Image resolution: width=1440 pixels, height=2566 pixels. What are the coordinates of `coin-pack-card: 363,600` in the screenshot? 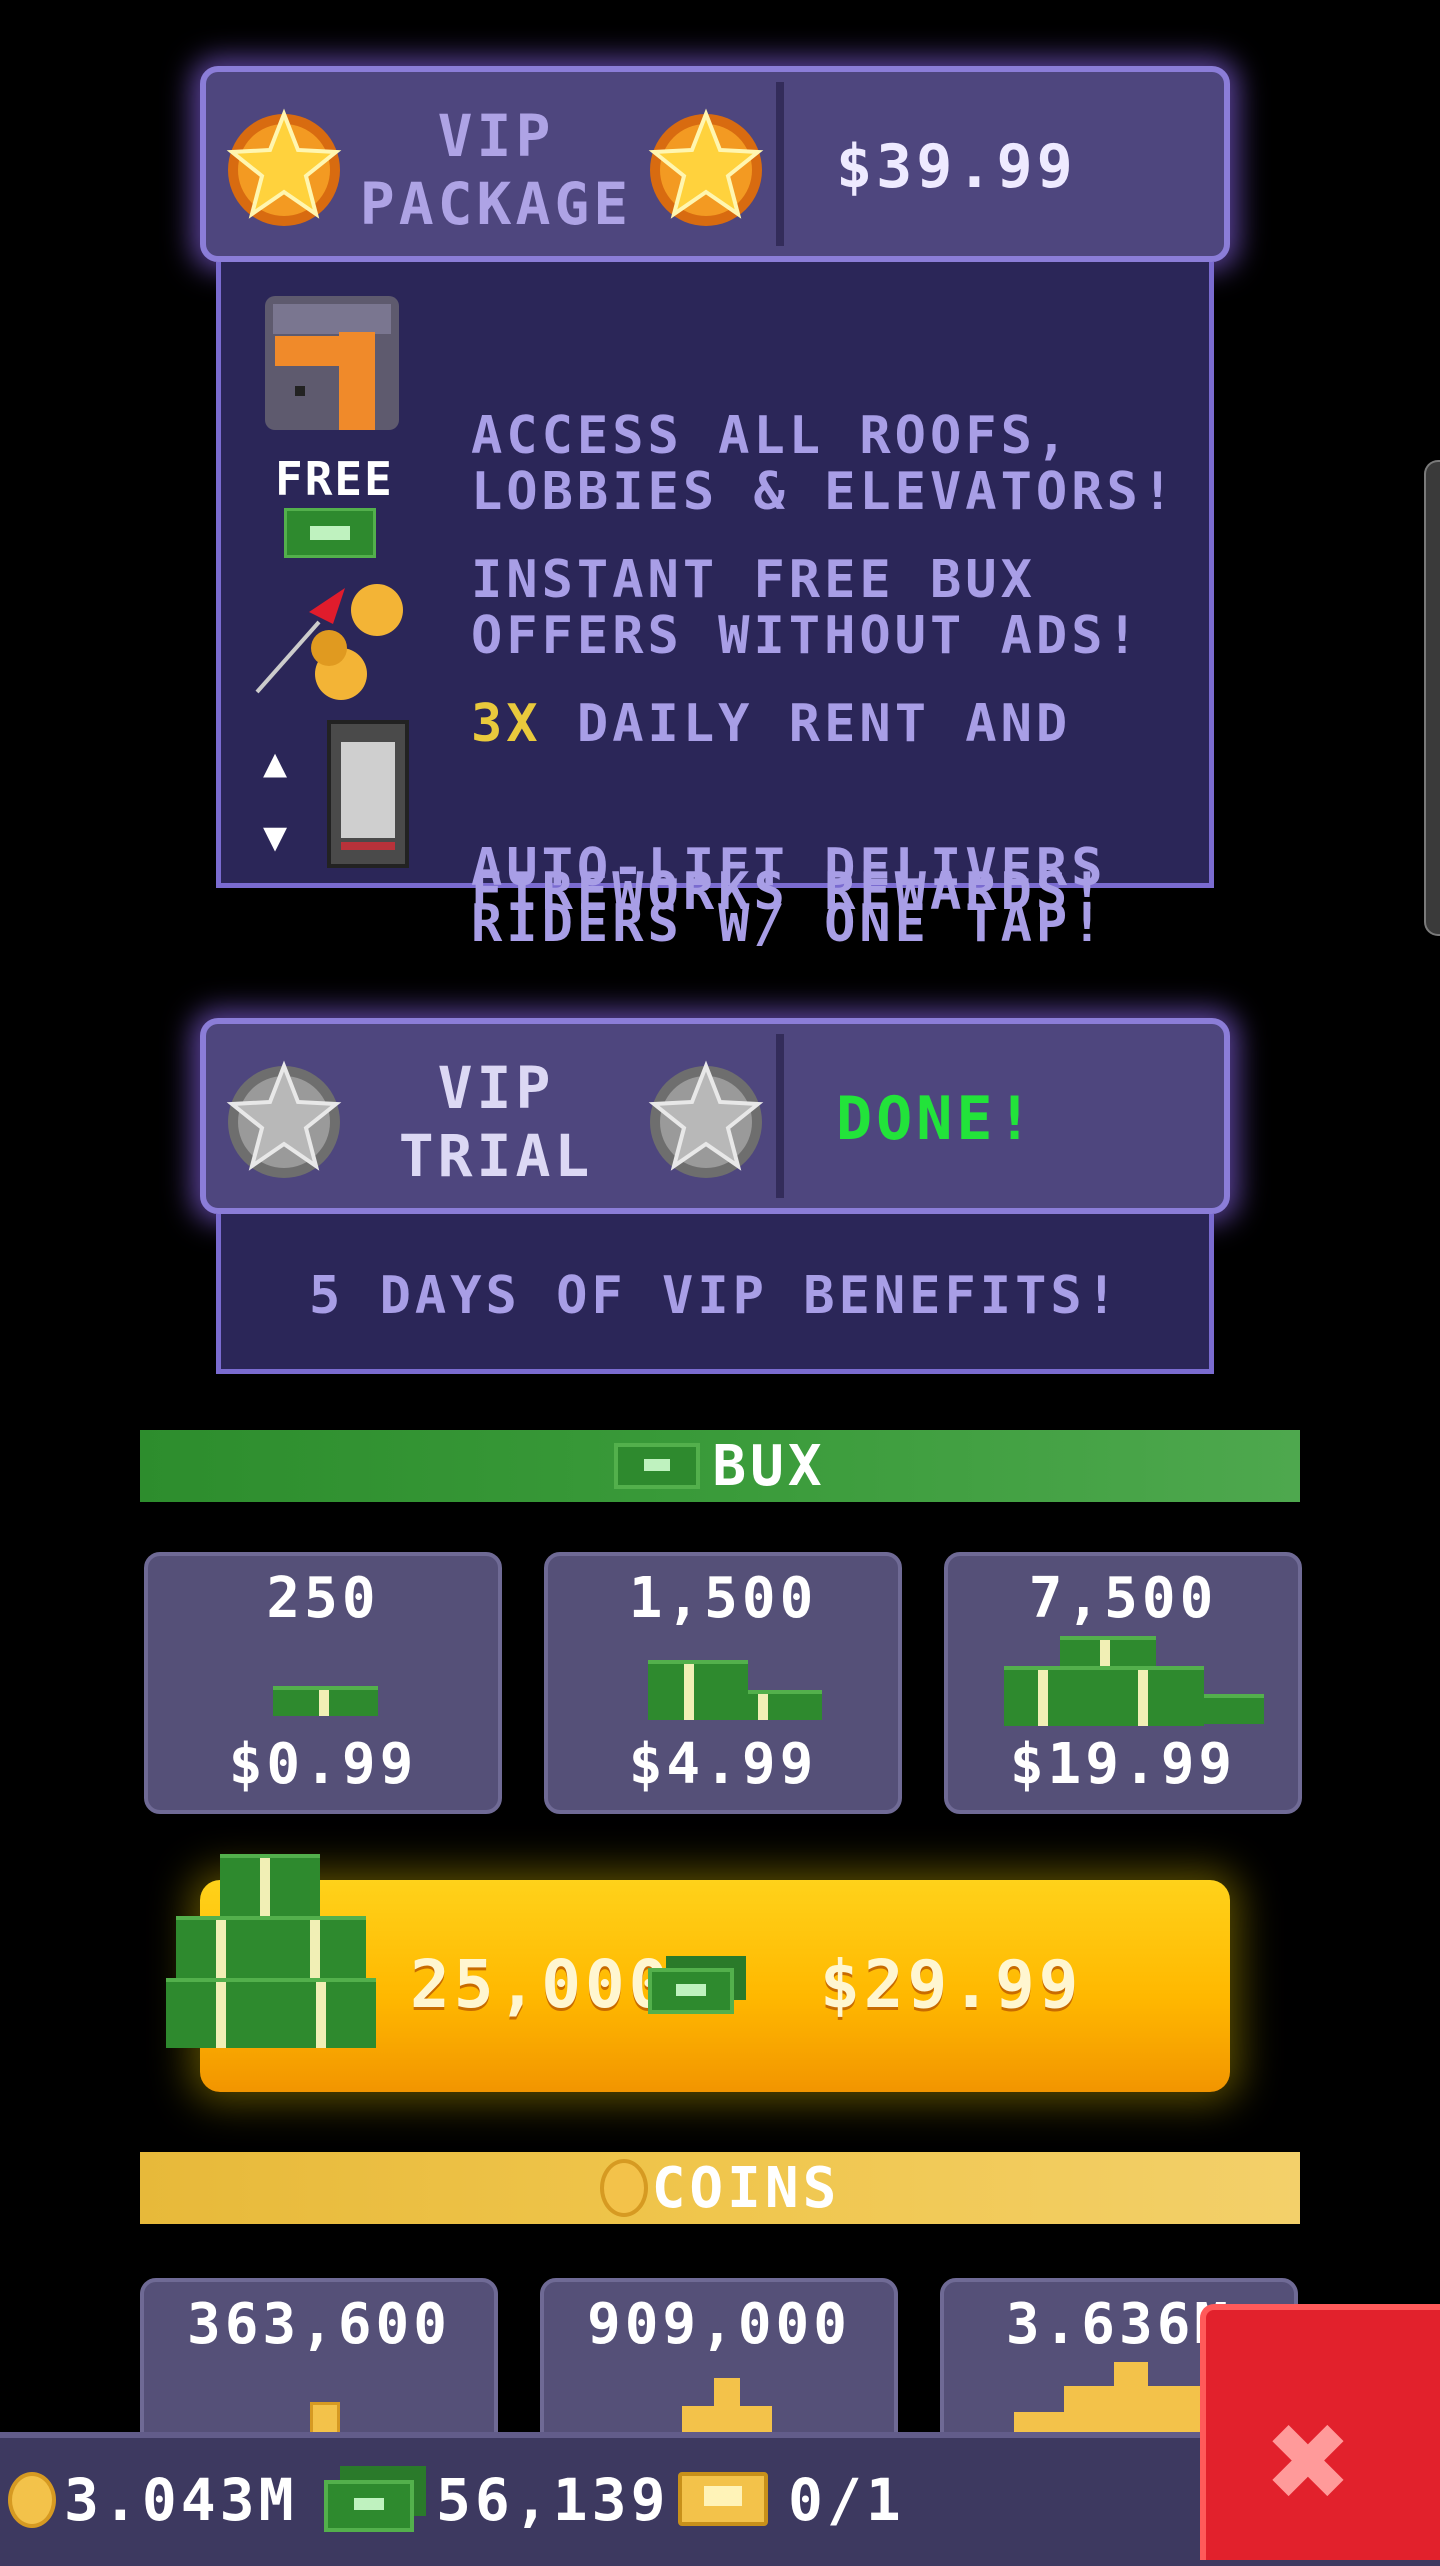 It's located at (319, 2363).